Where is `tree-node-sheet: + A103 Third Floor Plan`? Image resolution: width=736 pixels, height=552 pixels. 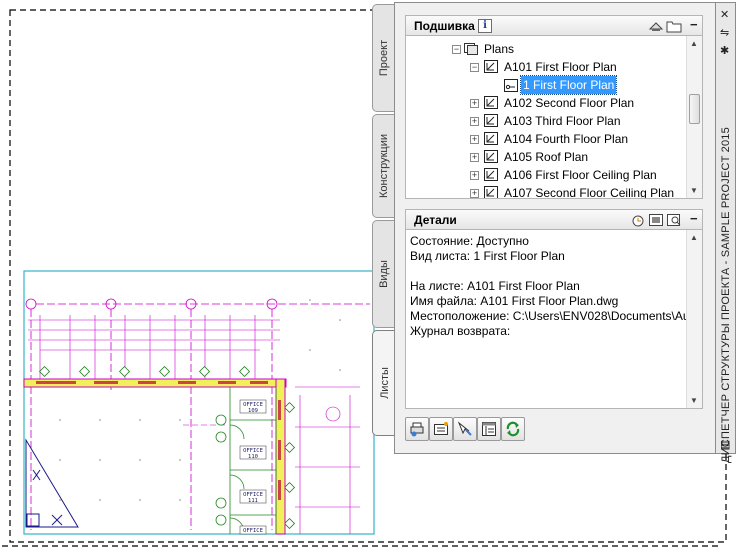 tree-node-sheet: + A103 Third Floor Plan is located at coordinates (546, 121).